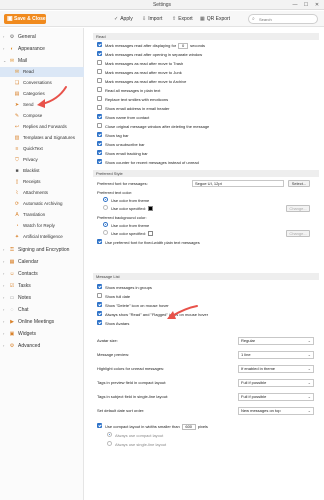 The width and height of the screenshot is (324, 500). I want to click on bg-color-theme-radio, so click(105, 225).